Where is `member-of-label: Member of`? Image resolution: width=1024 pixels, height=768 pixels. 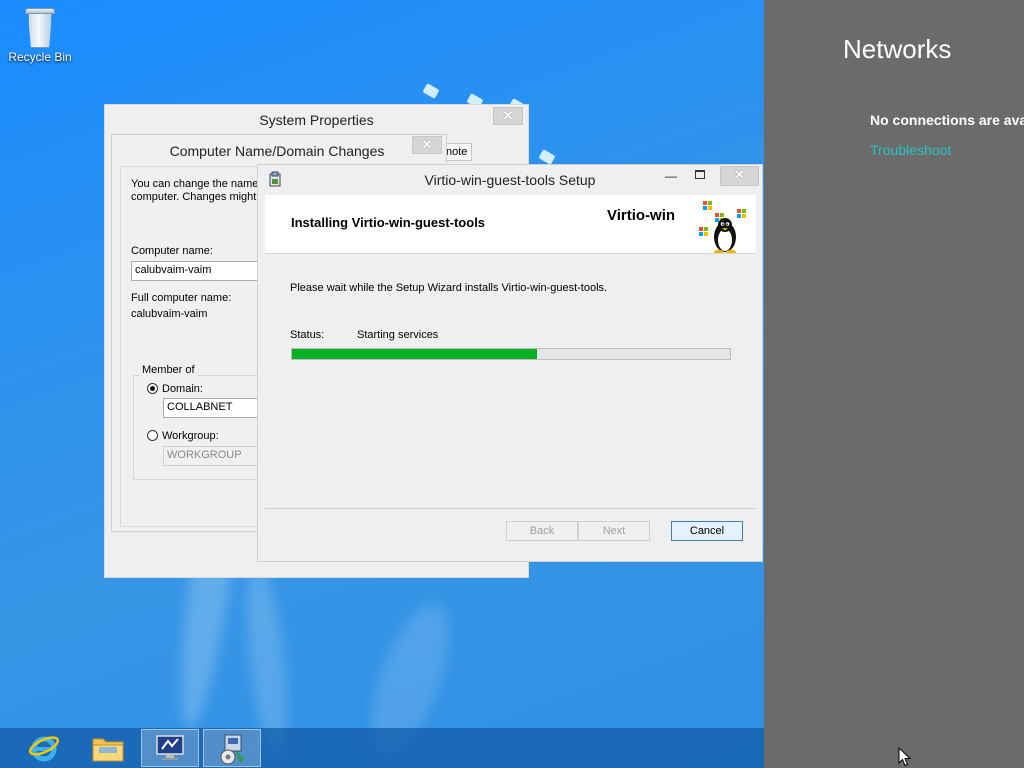 member-of-label: Member of is located at coordinates (168, 370).